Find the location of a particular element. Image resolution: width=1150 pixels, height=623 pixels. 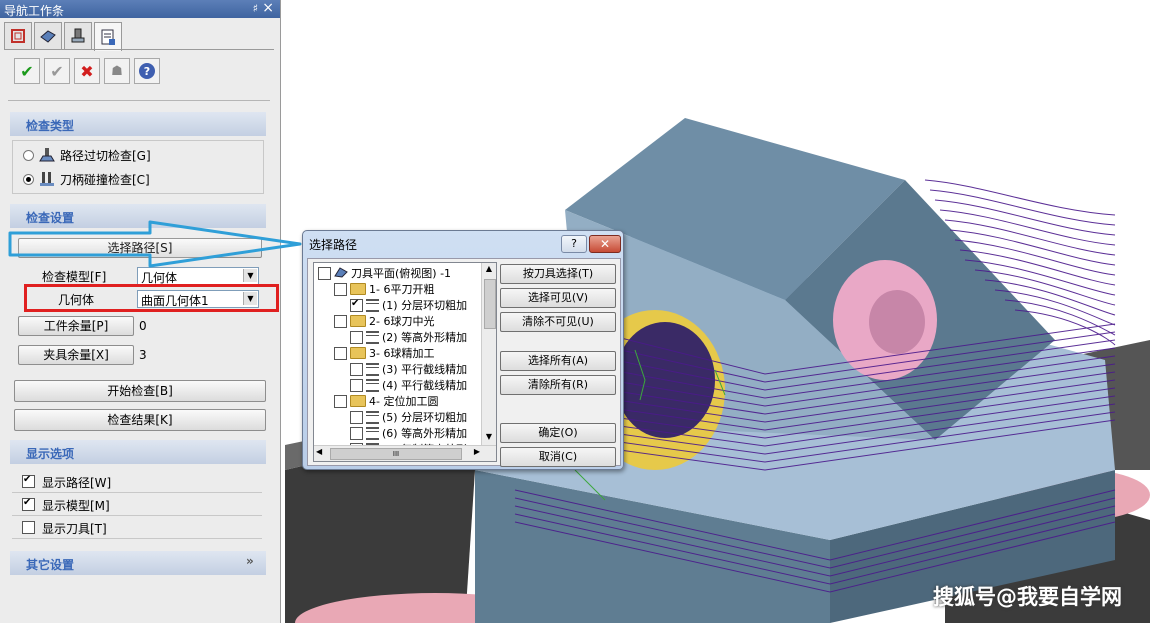

checkbox-label: 显示刀具[T] is located at coordinates (74, 529).